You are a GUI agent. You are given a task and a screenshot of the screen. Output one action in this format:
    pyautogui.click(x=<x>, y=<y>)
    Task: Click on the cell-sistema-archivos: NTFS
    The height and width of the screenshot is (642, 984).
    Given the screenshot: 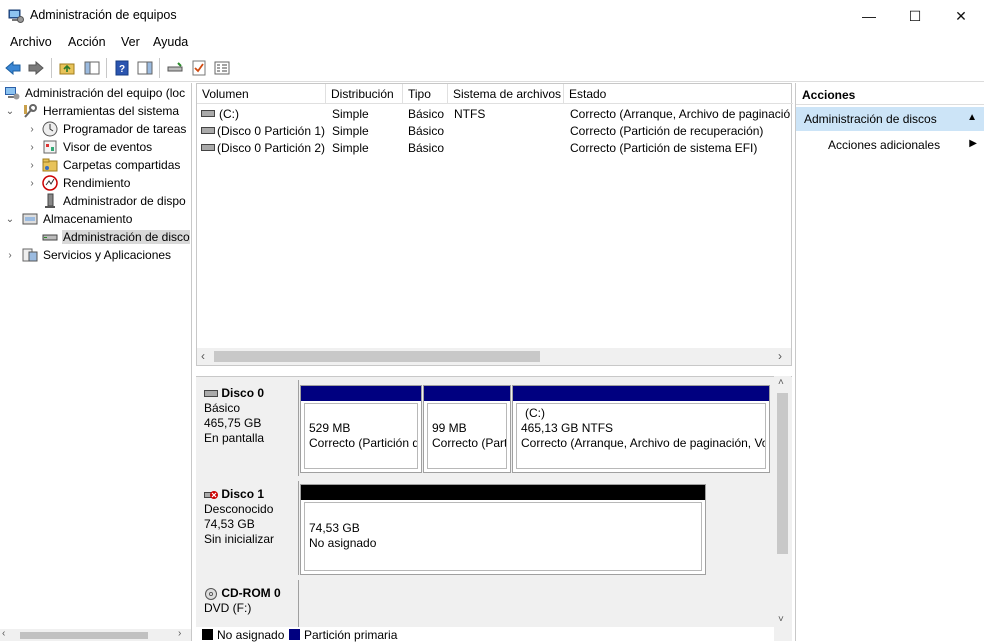 What is the action you would take?
    pyautogui.click(x=470, y=114)
    